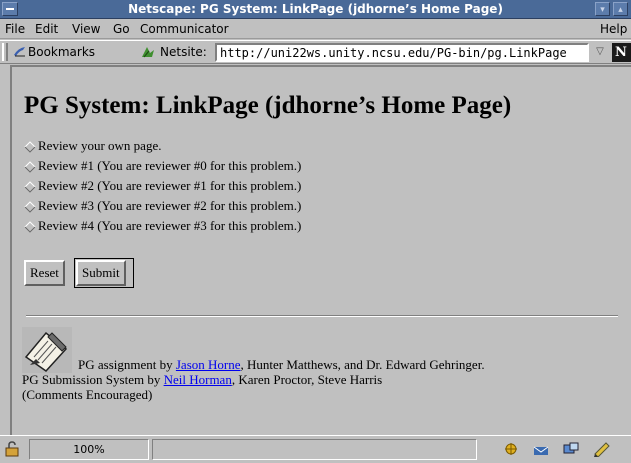  I want to click on url-dropdown-icon: ▽, so click(600, 52).